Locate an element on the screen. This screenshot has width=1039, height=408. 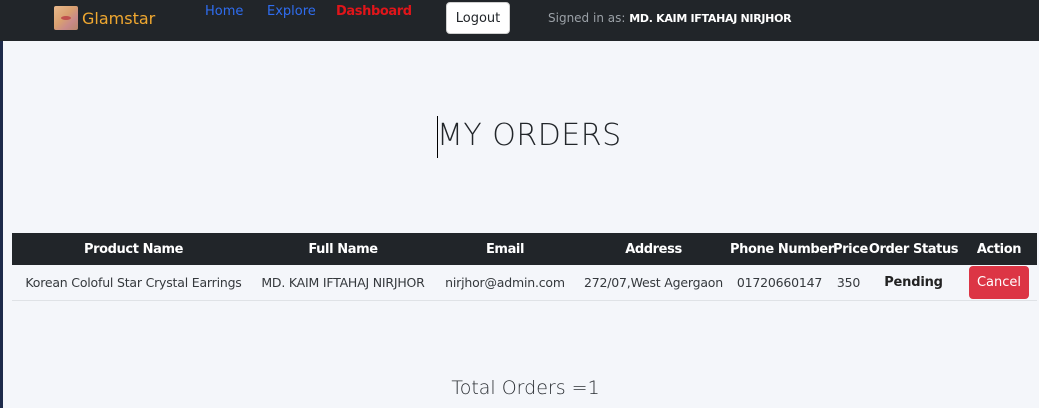
brand-name: Glamstar is located at coordinates (119, 18).